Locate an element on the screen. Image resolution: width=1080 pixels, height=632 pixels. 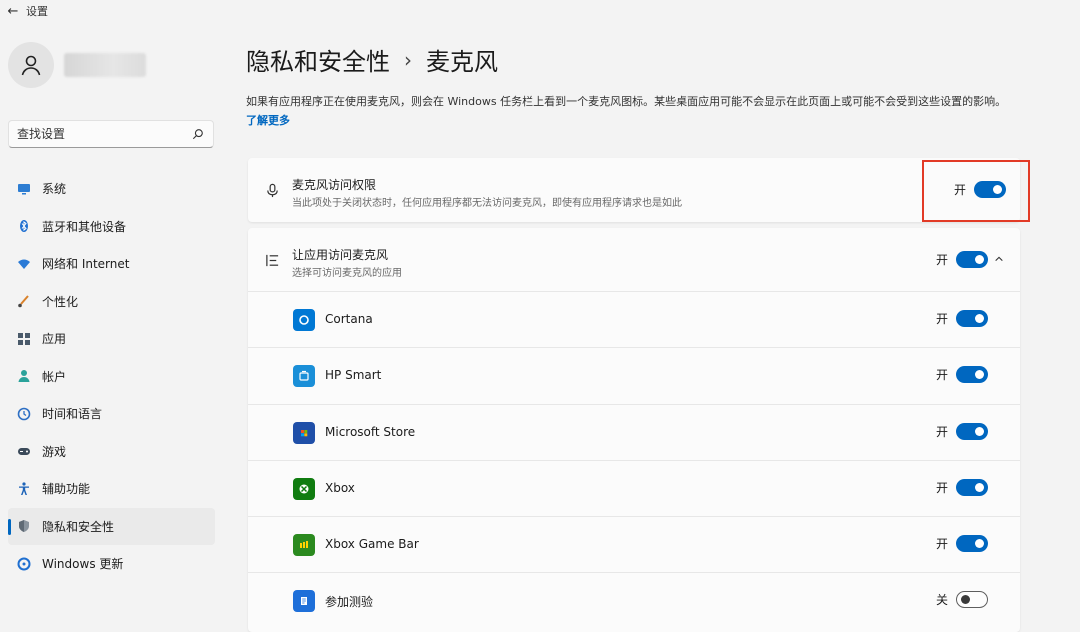
search-box is located at coordinates (111, 134).